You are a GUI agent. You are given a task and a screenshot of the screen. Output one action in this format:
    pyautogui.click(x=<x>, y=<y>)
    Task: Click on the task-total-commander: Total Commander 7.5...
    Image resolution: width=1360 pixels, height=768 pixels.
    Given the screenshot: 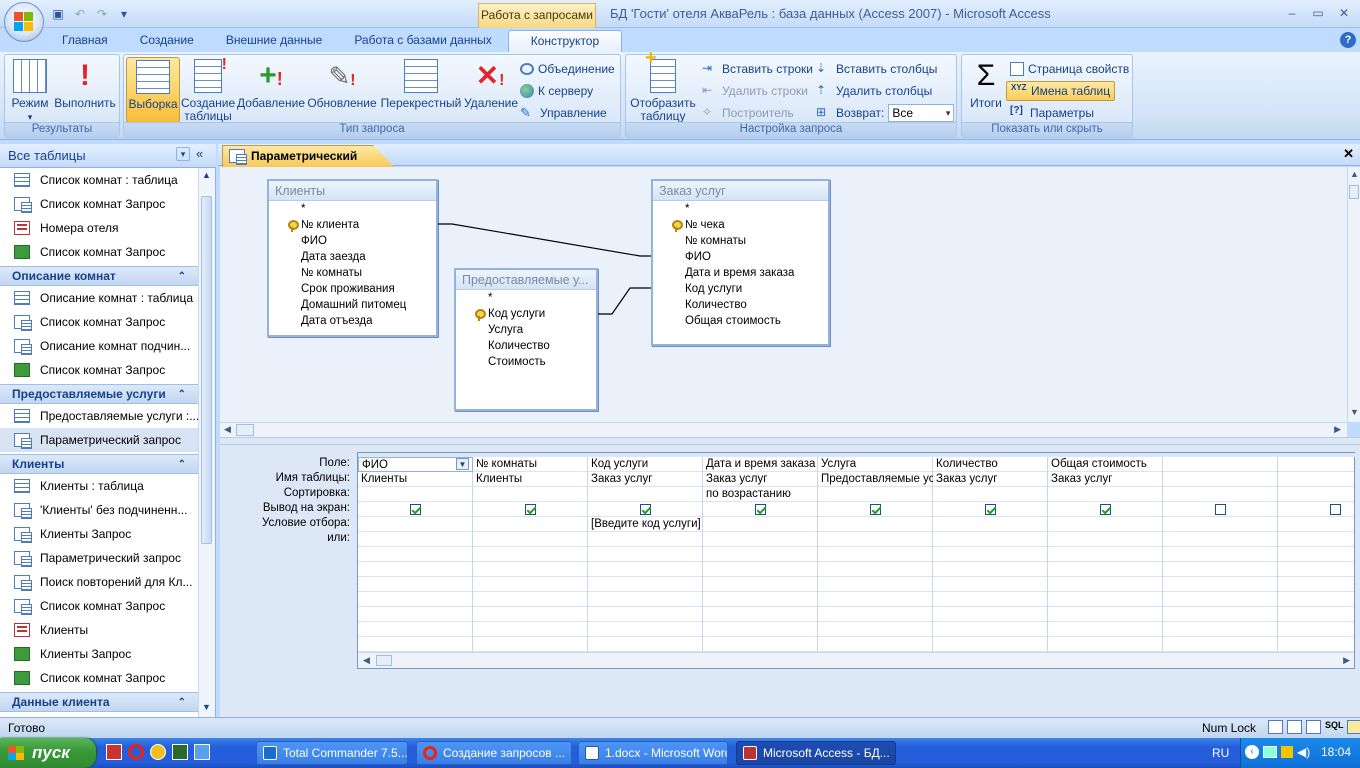 What is the action you would take?
    pyautogui.click(x=332, y=753)
    